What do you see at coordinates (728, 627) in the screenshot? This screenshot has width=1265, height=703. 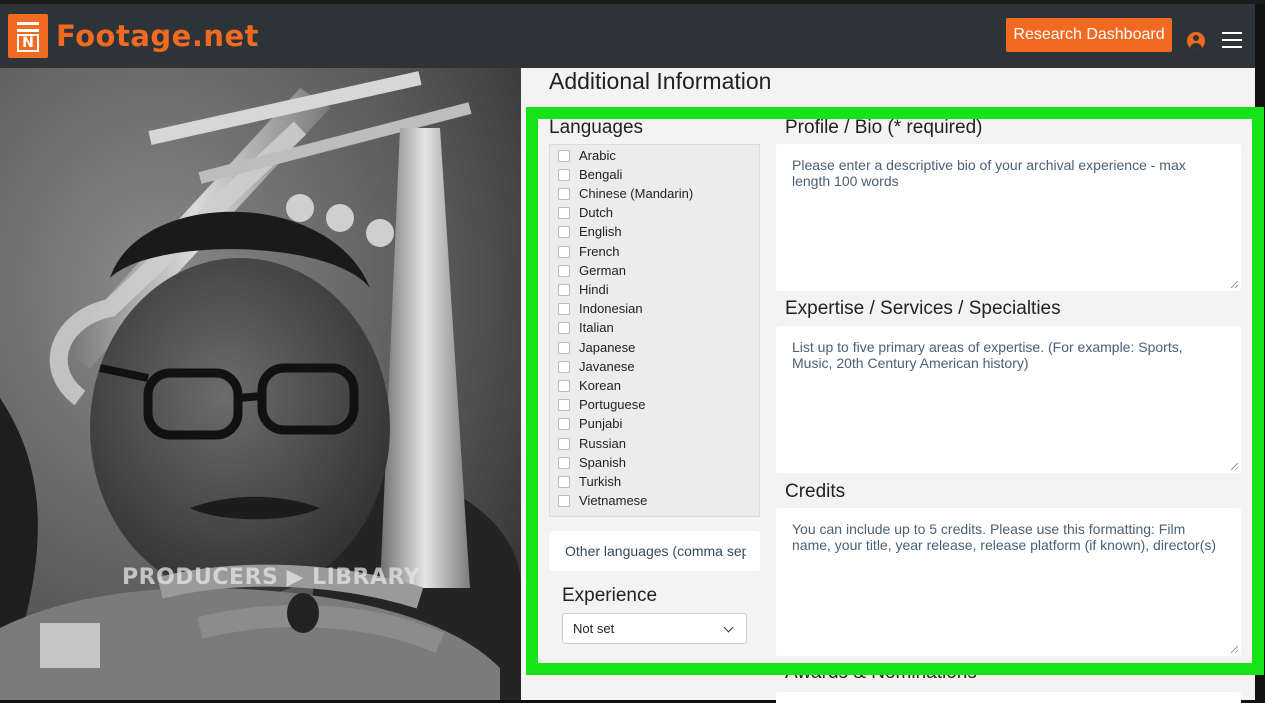 I see `chevron-down-icon` at bounding box center [728, 627].